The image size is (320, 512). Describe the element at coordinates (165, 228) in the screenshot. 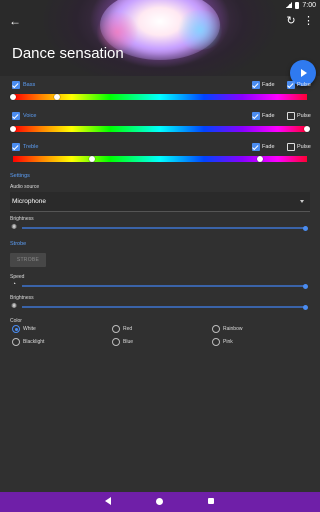

I see `brightness-slider` at that location.